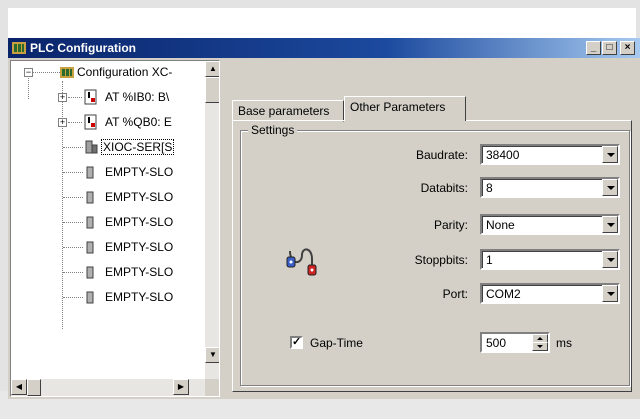 The image size is (640, 419). I want to click on close-button: ×, so click(627, 48).